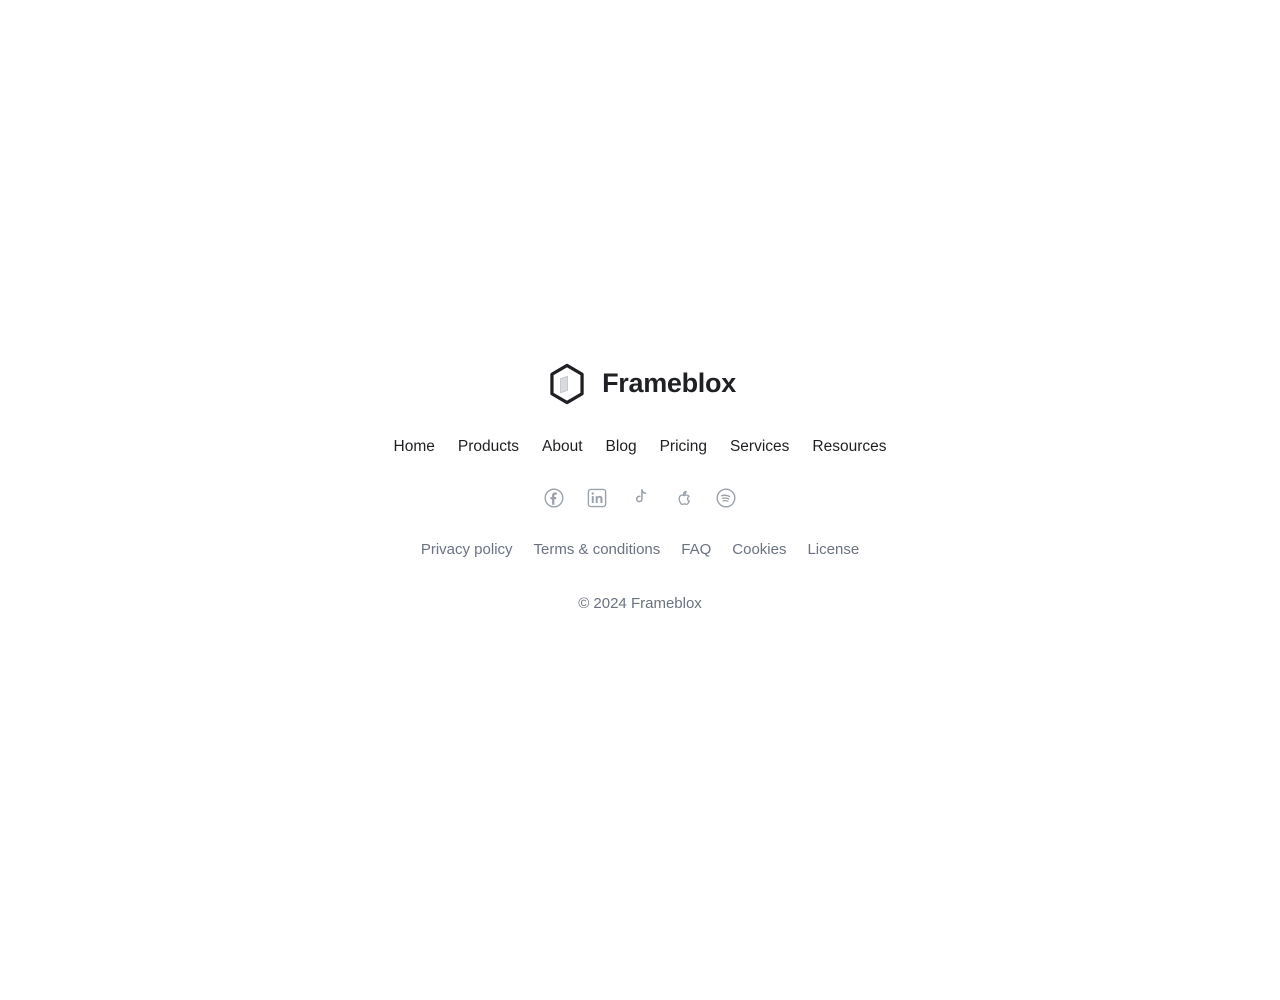  What do you see at coordinates (467, 549) in the screenshot?
I see `legal-link-privacy-policy: Privacy policy` at bounding box center [467, 549].